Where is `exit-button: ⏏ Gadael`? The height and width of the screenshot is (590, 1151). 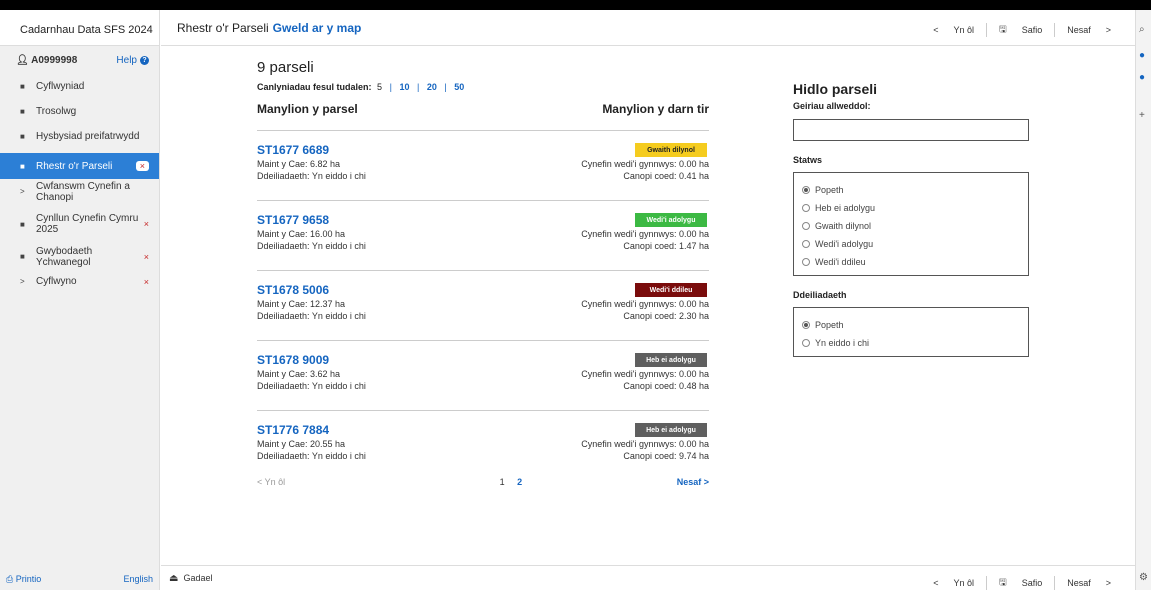
exit-button: ⏏ Gadael is located at coordinates (190, 578).